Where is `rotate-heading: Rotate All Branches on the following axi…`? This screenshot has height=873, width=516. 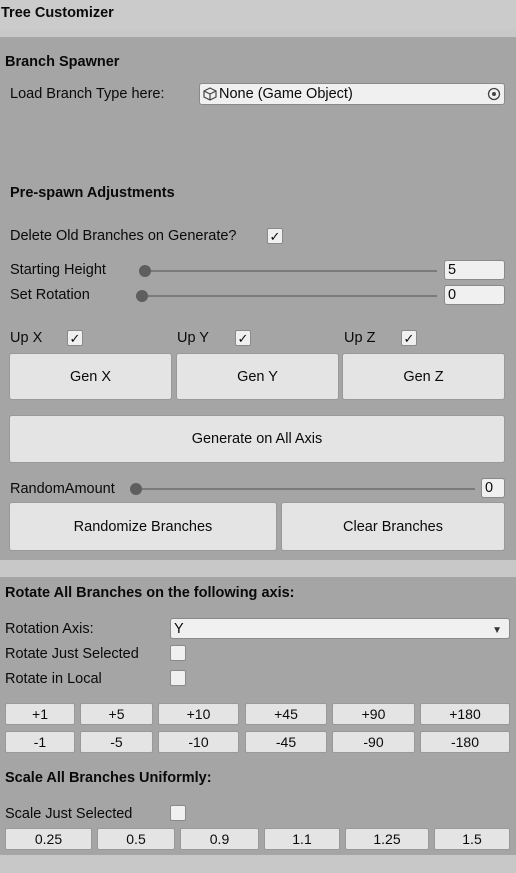 rotate-heading: Rotate All Branches on the following axi… is located at coordinates (150, 593).